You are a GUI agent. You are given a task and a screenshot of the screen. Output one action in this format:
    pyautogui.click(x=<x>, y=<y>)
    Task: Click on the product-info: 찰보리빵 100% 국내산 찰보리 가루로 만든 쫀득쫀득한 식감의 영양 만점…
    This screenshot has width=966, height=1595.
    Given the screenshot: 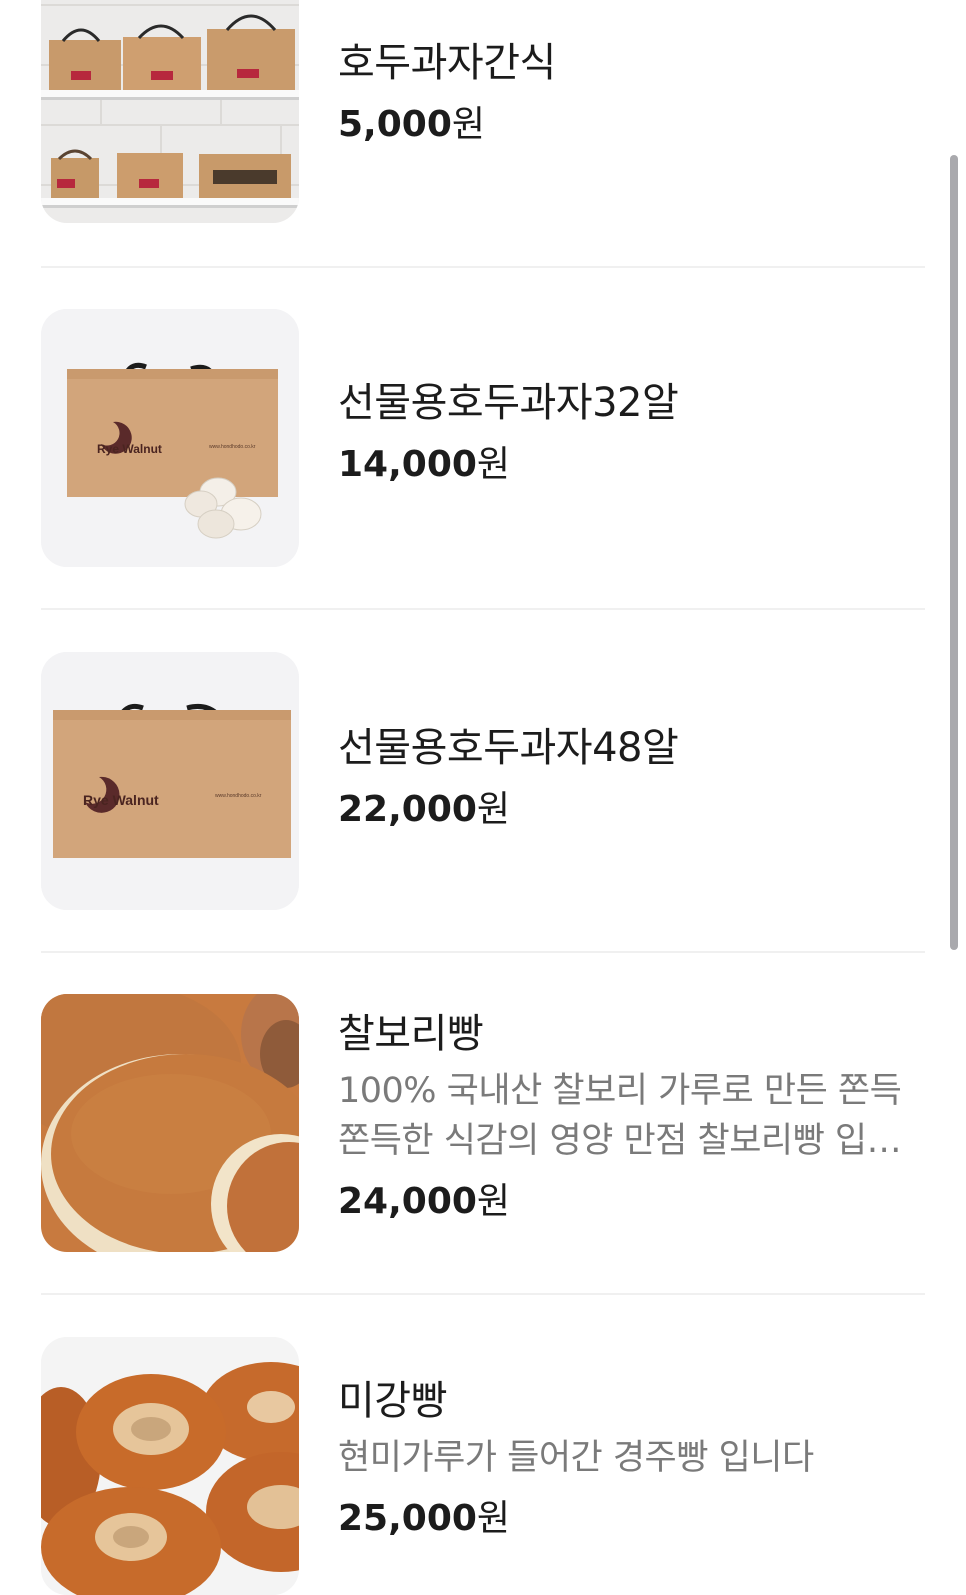 What is the action you would take?
    pyautogui.click(x=628, y=1117)
    